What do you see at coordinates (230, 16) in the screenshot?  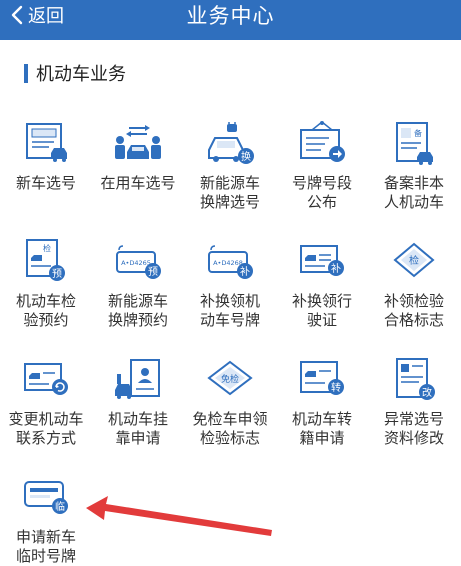 I see `page-title: 业务中心` at bounding box center [230, 16].